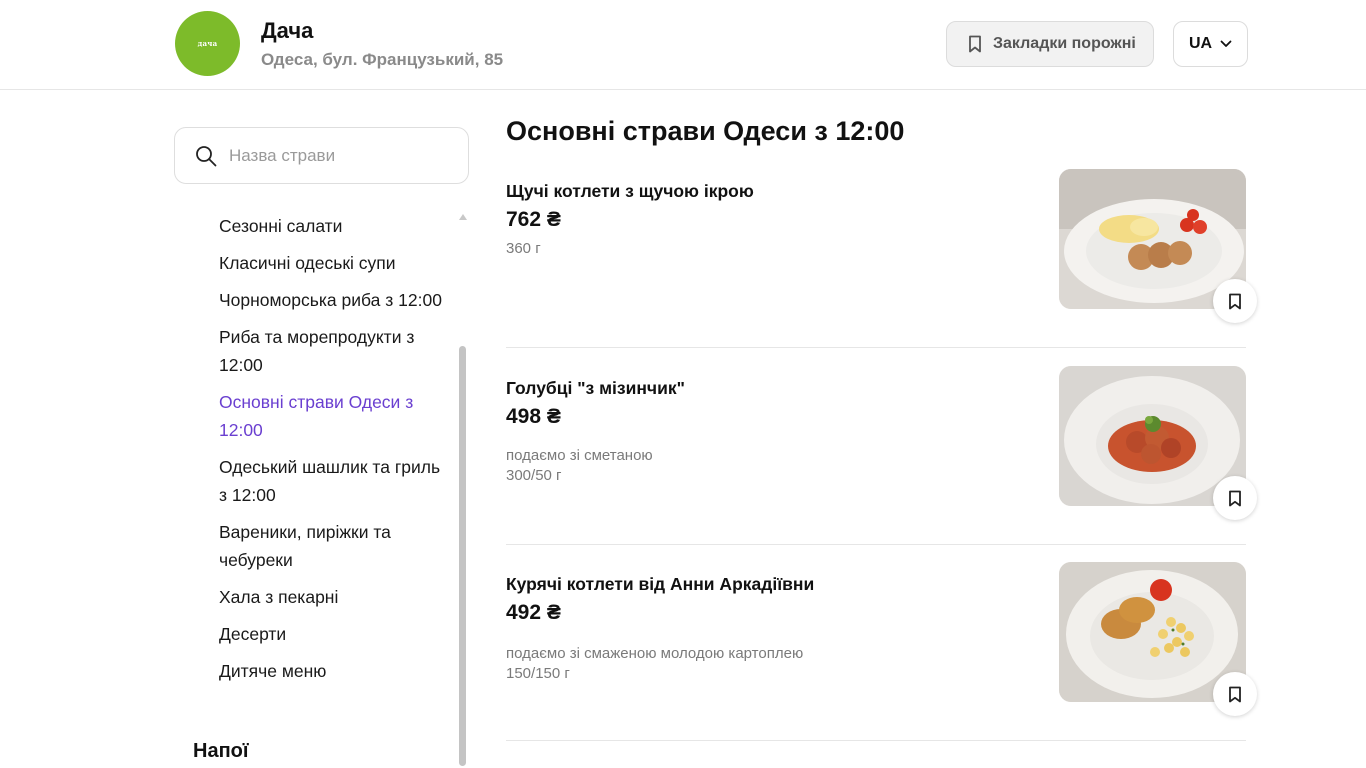  Describe the element at coordinates (534, 475) in the screenshot. I see `dish-weight: 300/50 г` at that location.